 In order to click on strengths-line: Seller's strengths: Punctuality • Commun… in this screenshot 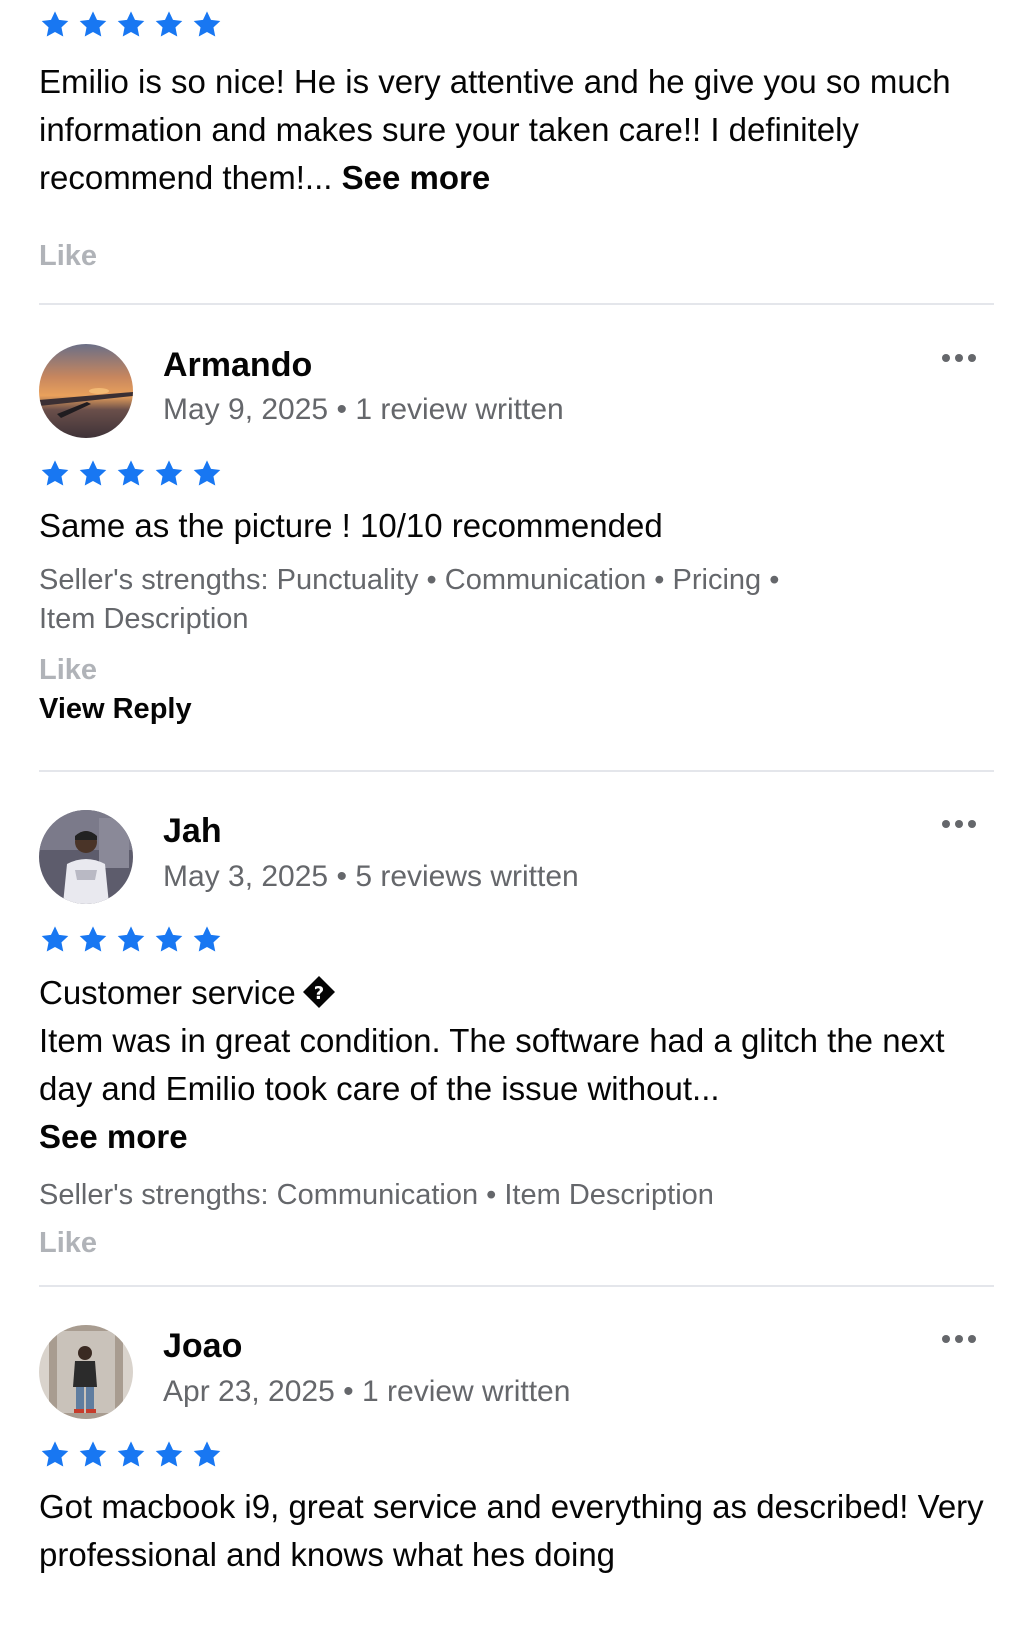, I will do `click(409, 580)`.